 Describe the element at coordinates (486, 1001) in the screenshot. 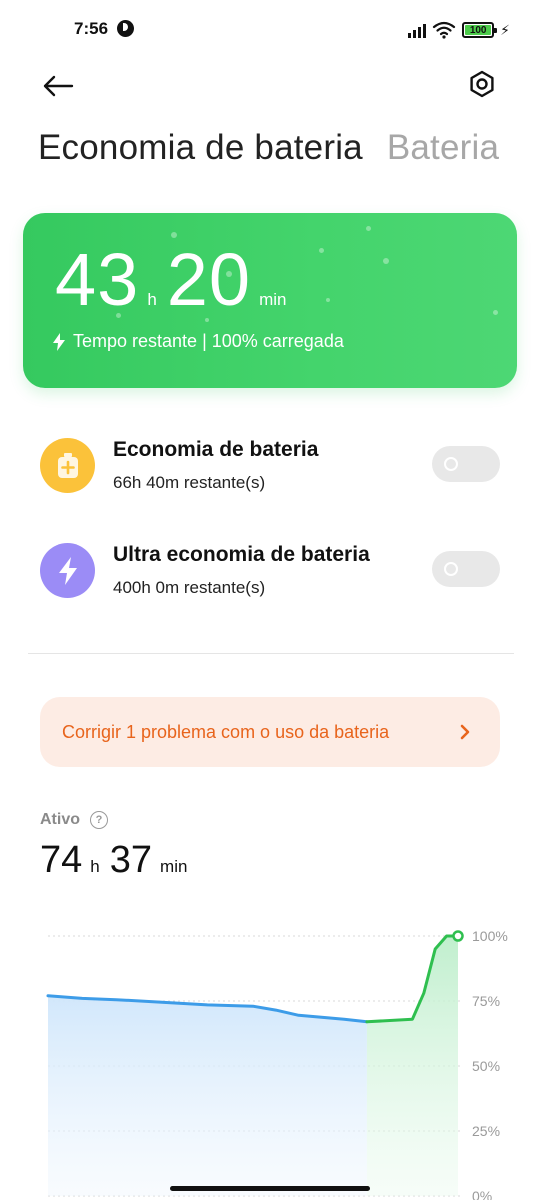

I see `y-tick-label: 75%` at that location.